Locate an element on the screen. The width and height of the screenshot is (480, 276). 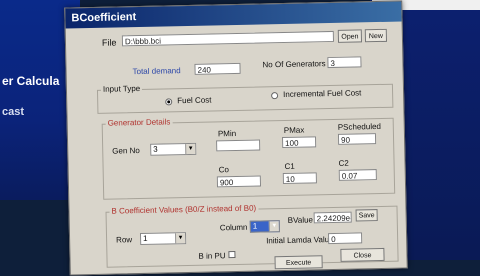
row-label: Row is located at coordinates (124, 240).